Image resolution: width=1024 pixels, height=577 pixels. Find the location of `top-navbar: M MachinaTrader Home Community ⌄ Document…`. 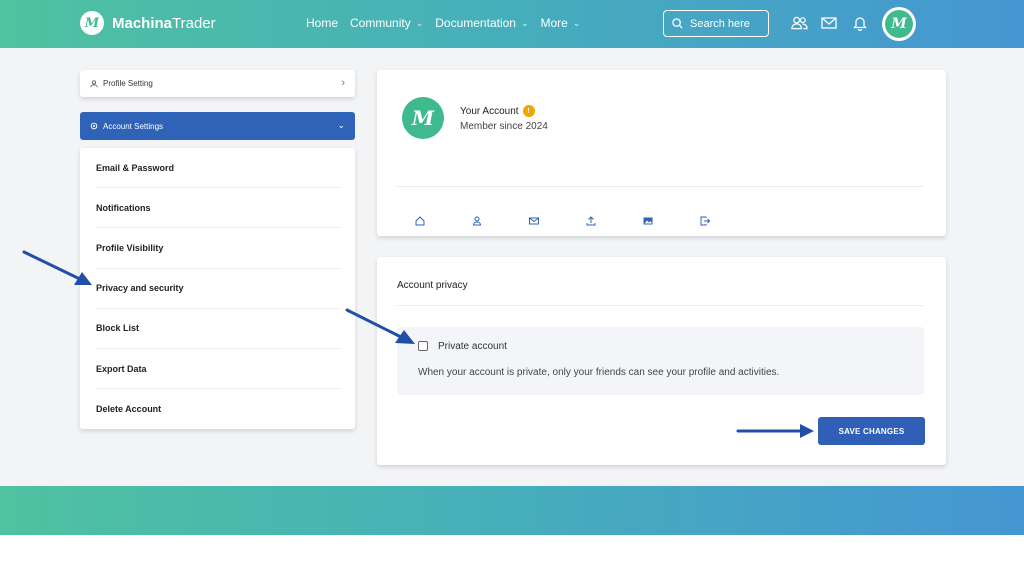

top-navbar: M MachinaTrader Home Community ⌄ Document… is located at coordinates (512, 24).